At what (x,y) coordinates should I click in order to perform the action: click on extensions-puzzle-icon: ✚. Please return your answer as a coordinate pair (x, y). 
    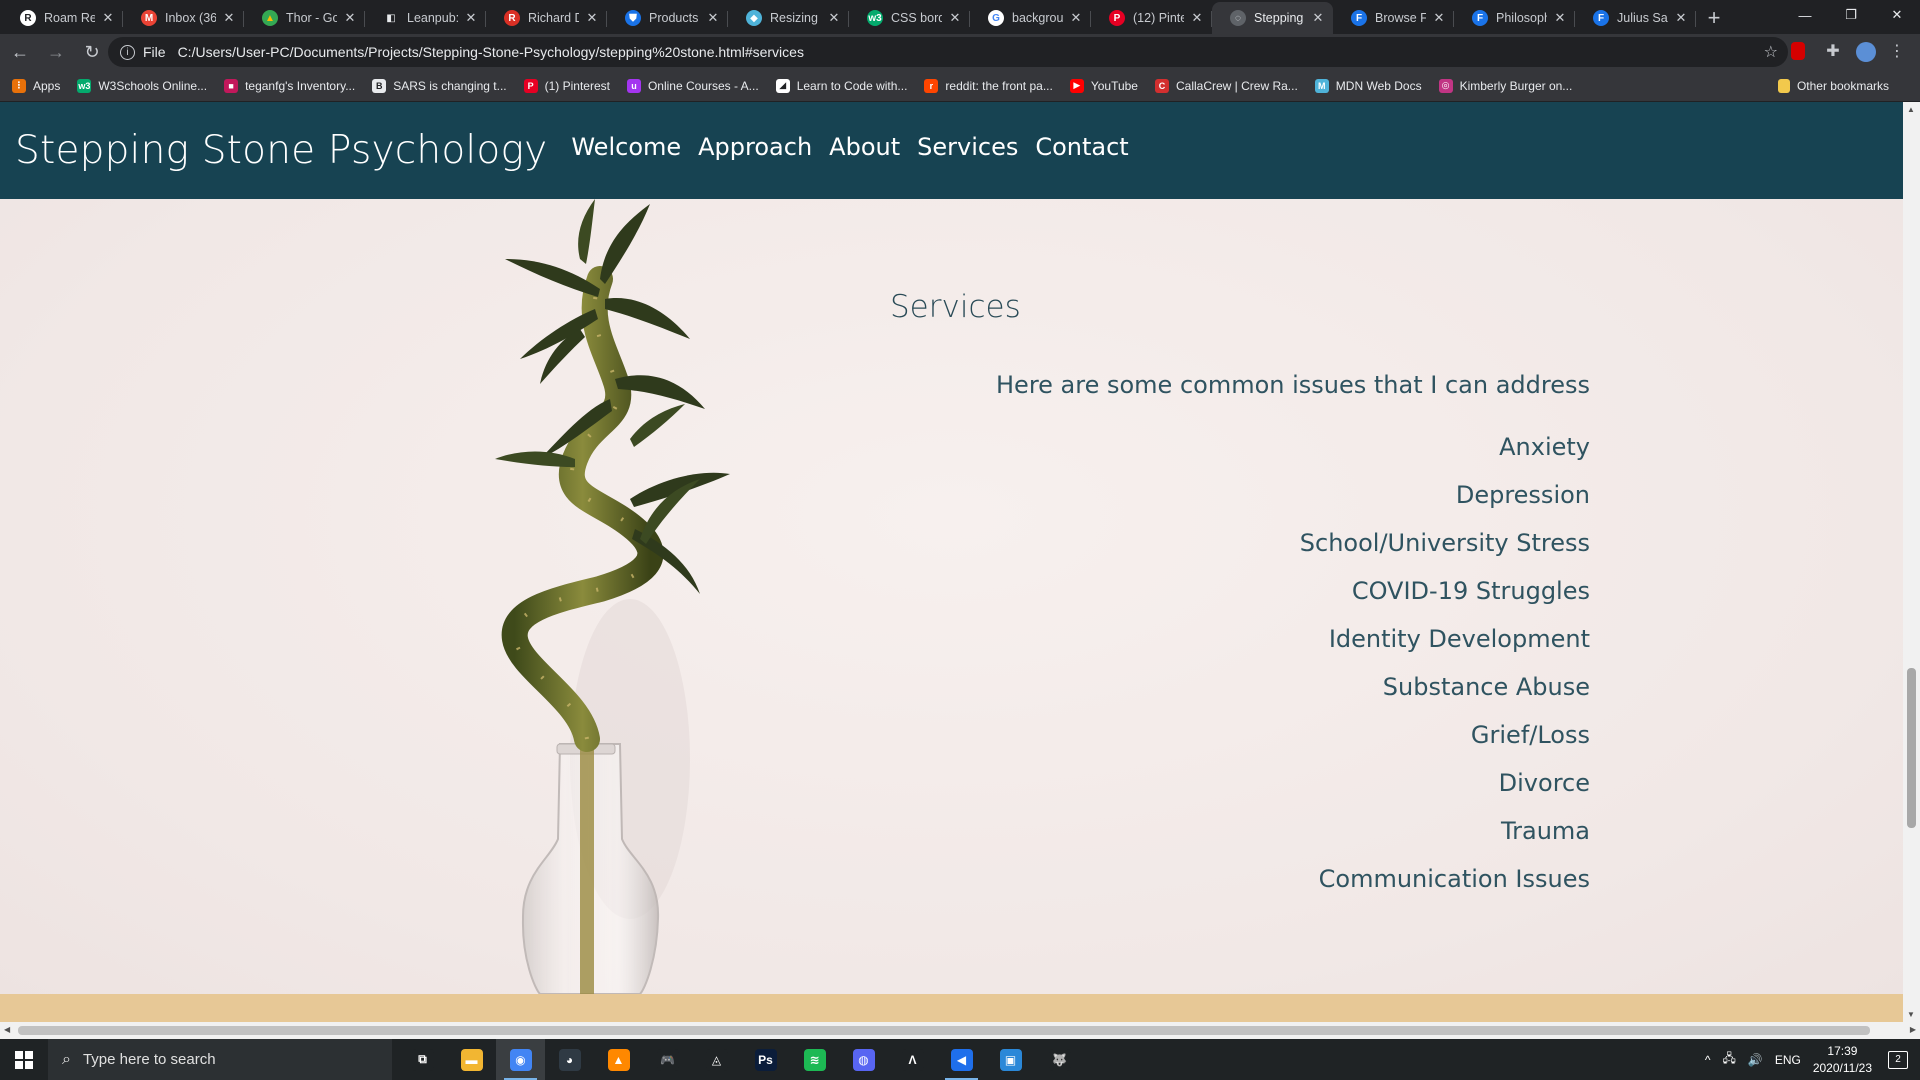
    Looking at the image, I should click on (1833, 51).